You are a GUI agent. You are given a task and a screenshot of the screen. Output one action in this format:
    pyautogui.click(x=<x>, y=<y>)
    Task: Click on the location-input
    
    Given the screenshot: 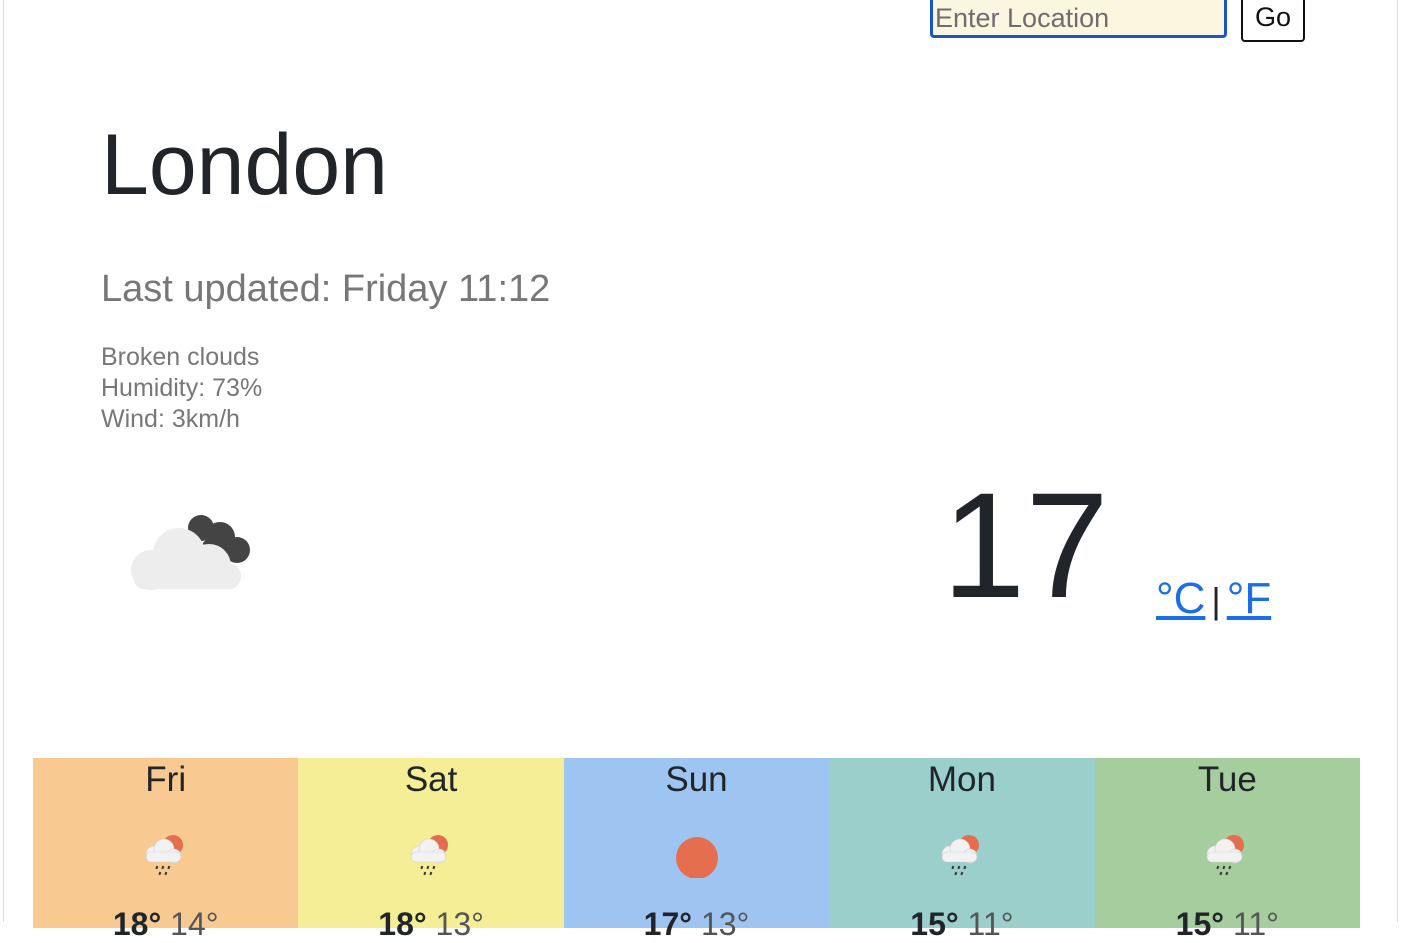 What is the action you would take?
    pyautogui.click(x=1078, y=19)
    